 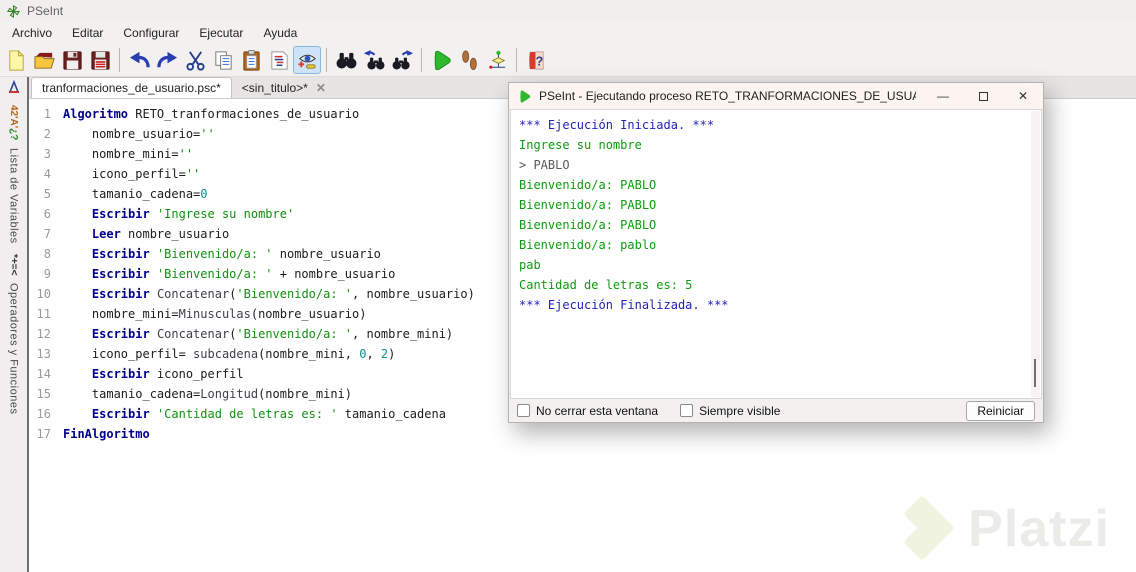 What do you see at coordinates (274, 88) in the screenshot?
I see `tab-label: <sin_titulo>*` at bounding box center [274, 88].